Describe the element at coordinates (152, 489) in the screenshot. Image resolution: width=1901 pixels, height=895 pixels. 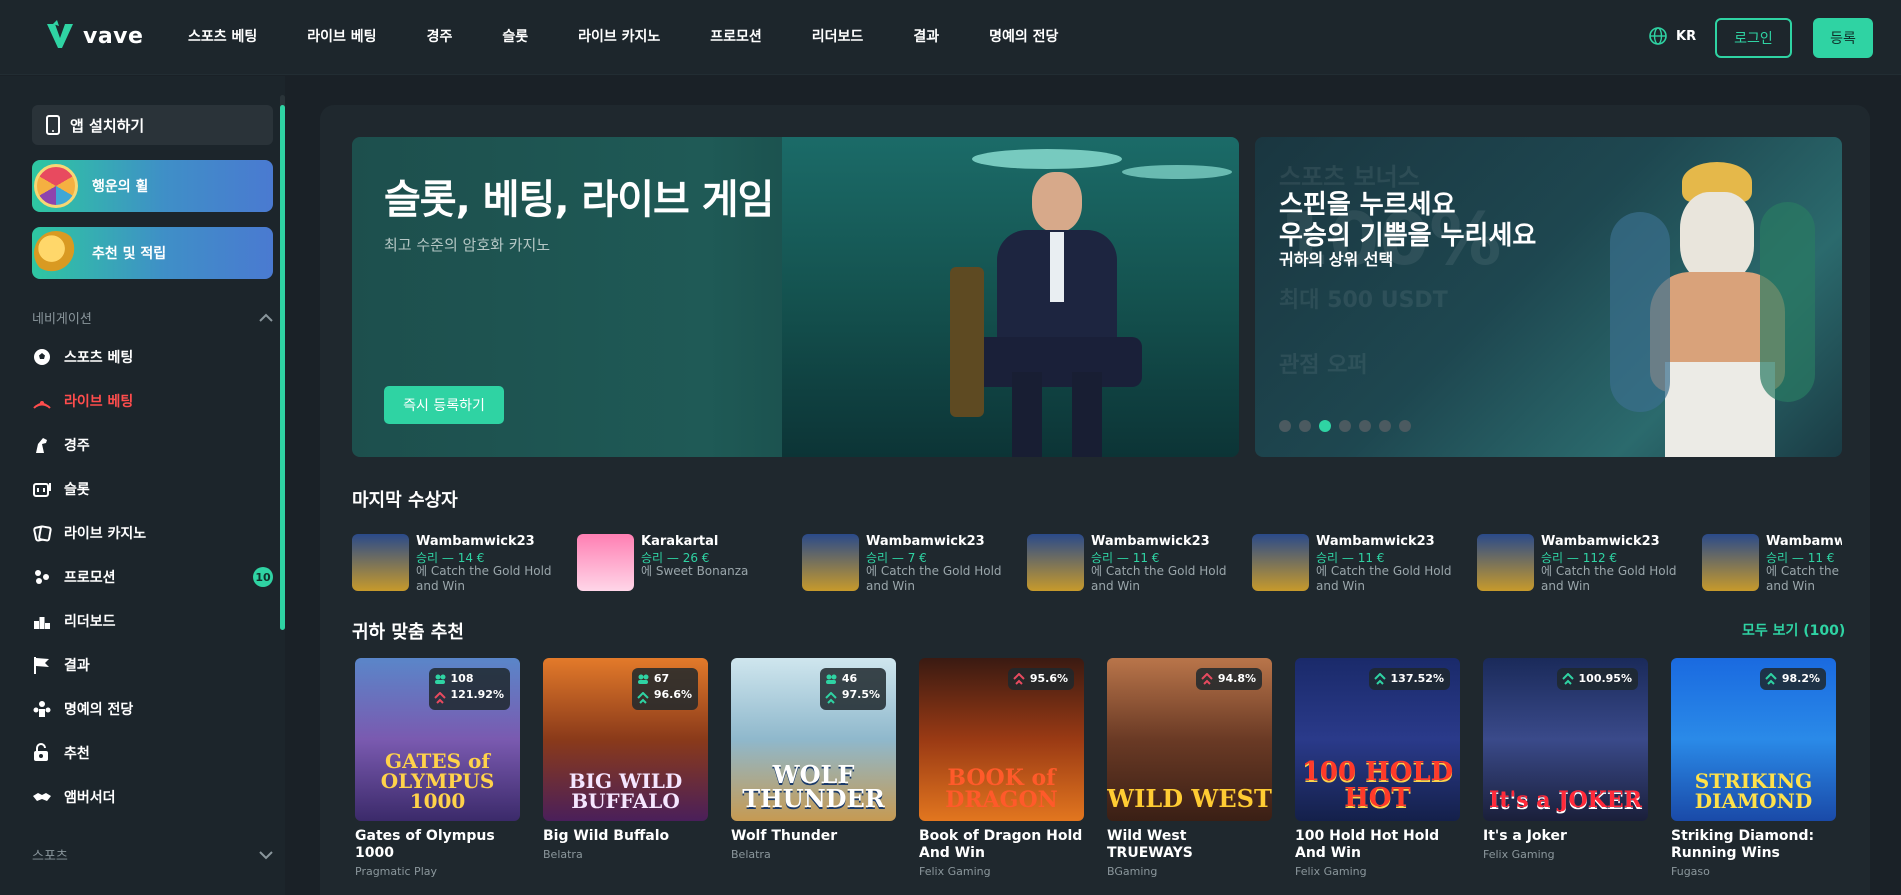
I see `sidebar-item-slots: 슬롯` at that location.